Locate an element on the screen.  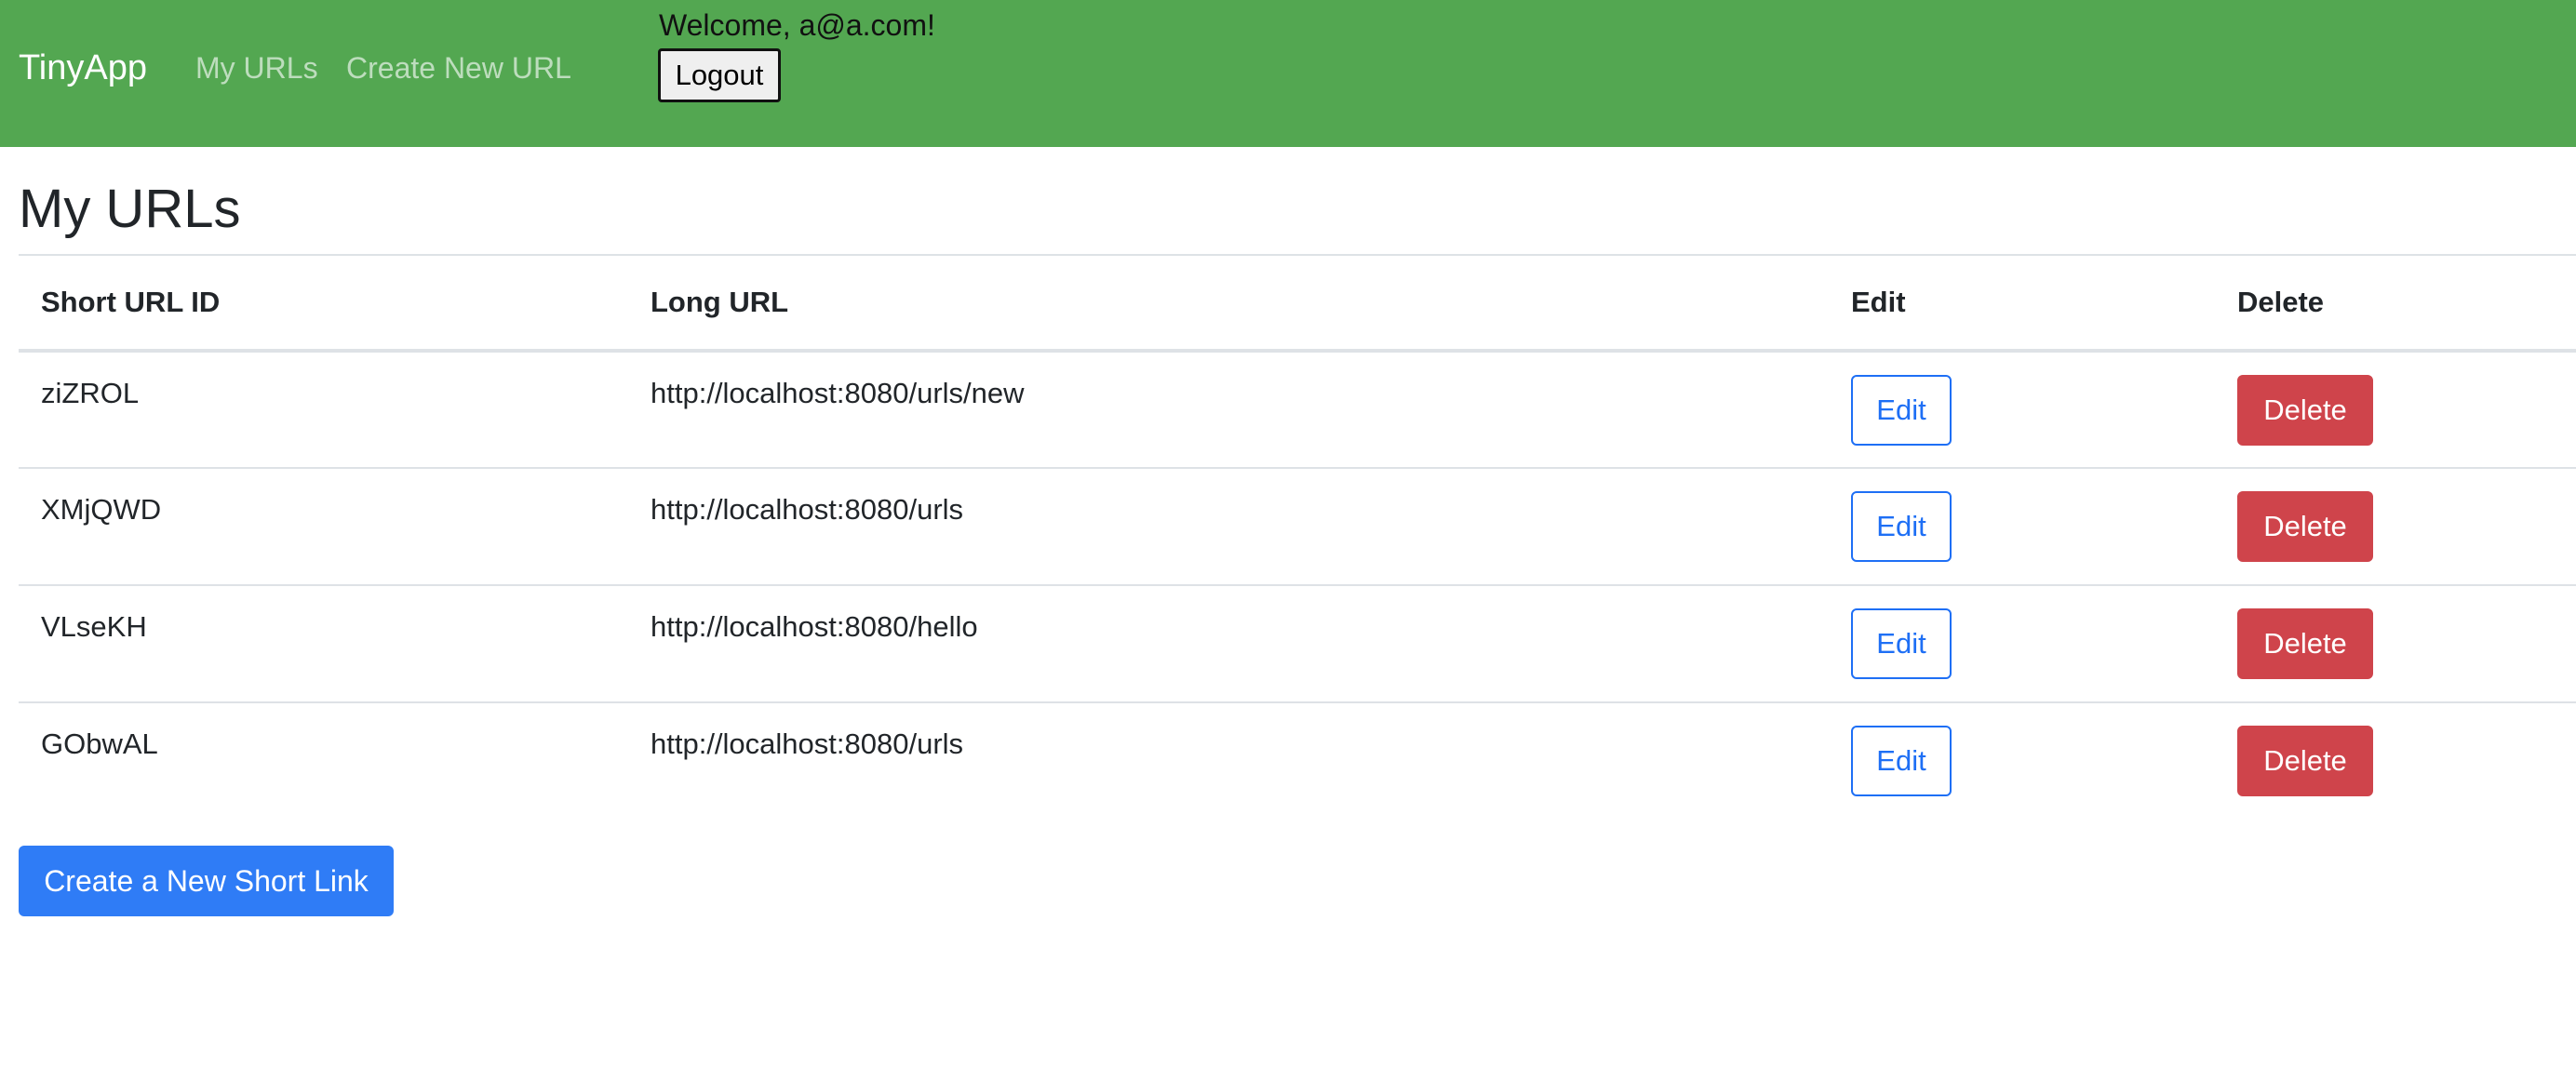
long-url: http://localhost:8080/urls/new is located at coordinates (1228, 410).